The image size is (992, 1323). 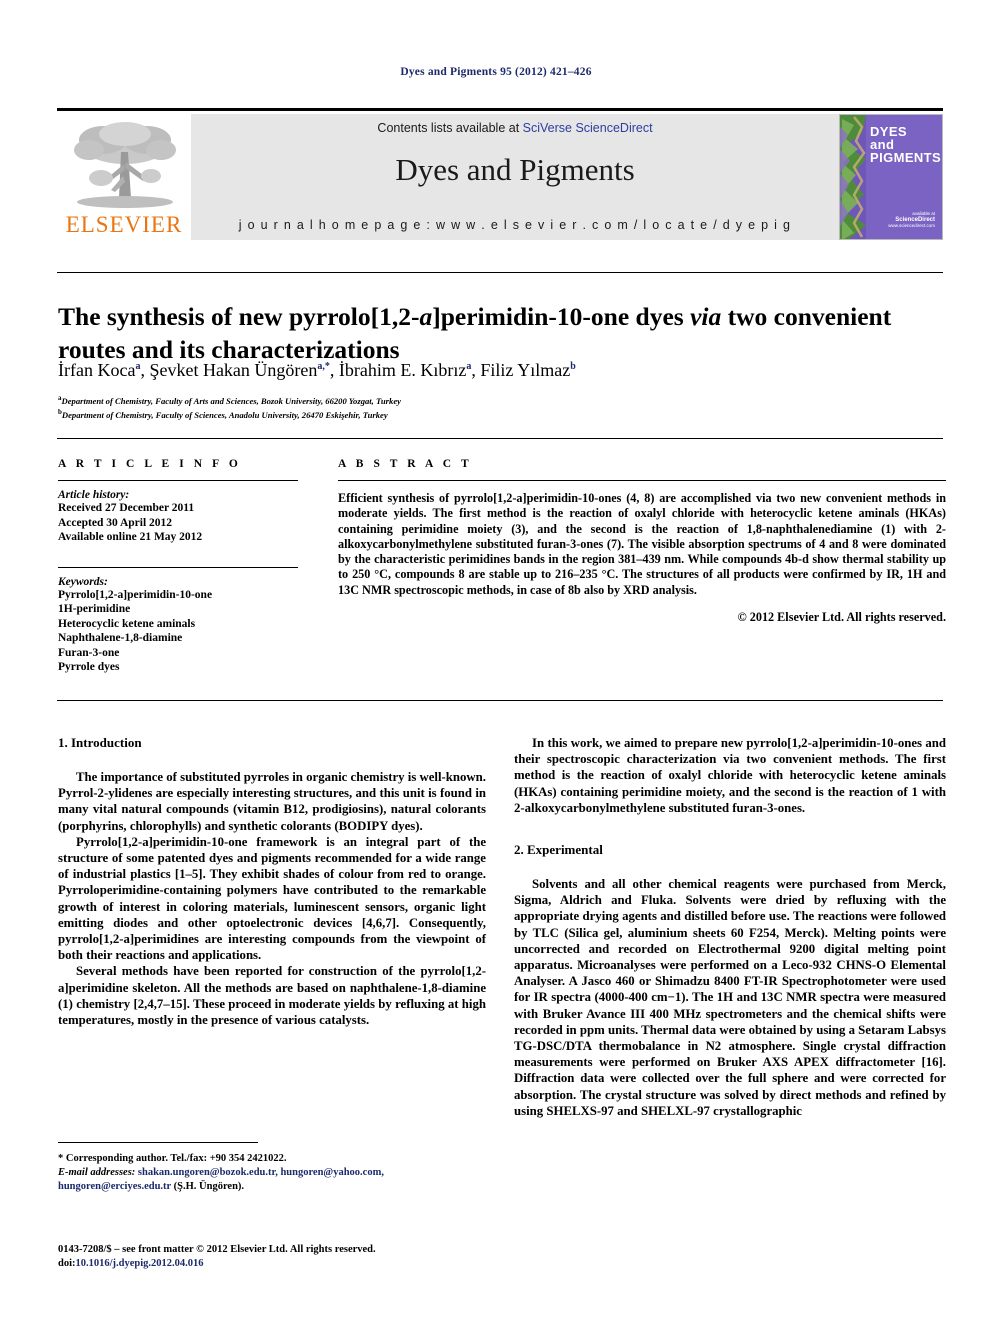 I want to click on author-name: Şevket Hakan Üngören, so click(x=233, y=370).